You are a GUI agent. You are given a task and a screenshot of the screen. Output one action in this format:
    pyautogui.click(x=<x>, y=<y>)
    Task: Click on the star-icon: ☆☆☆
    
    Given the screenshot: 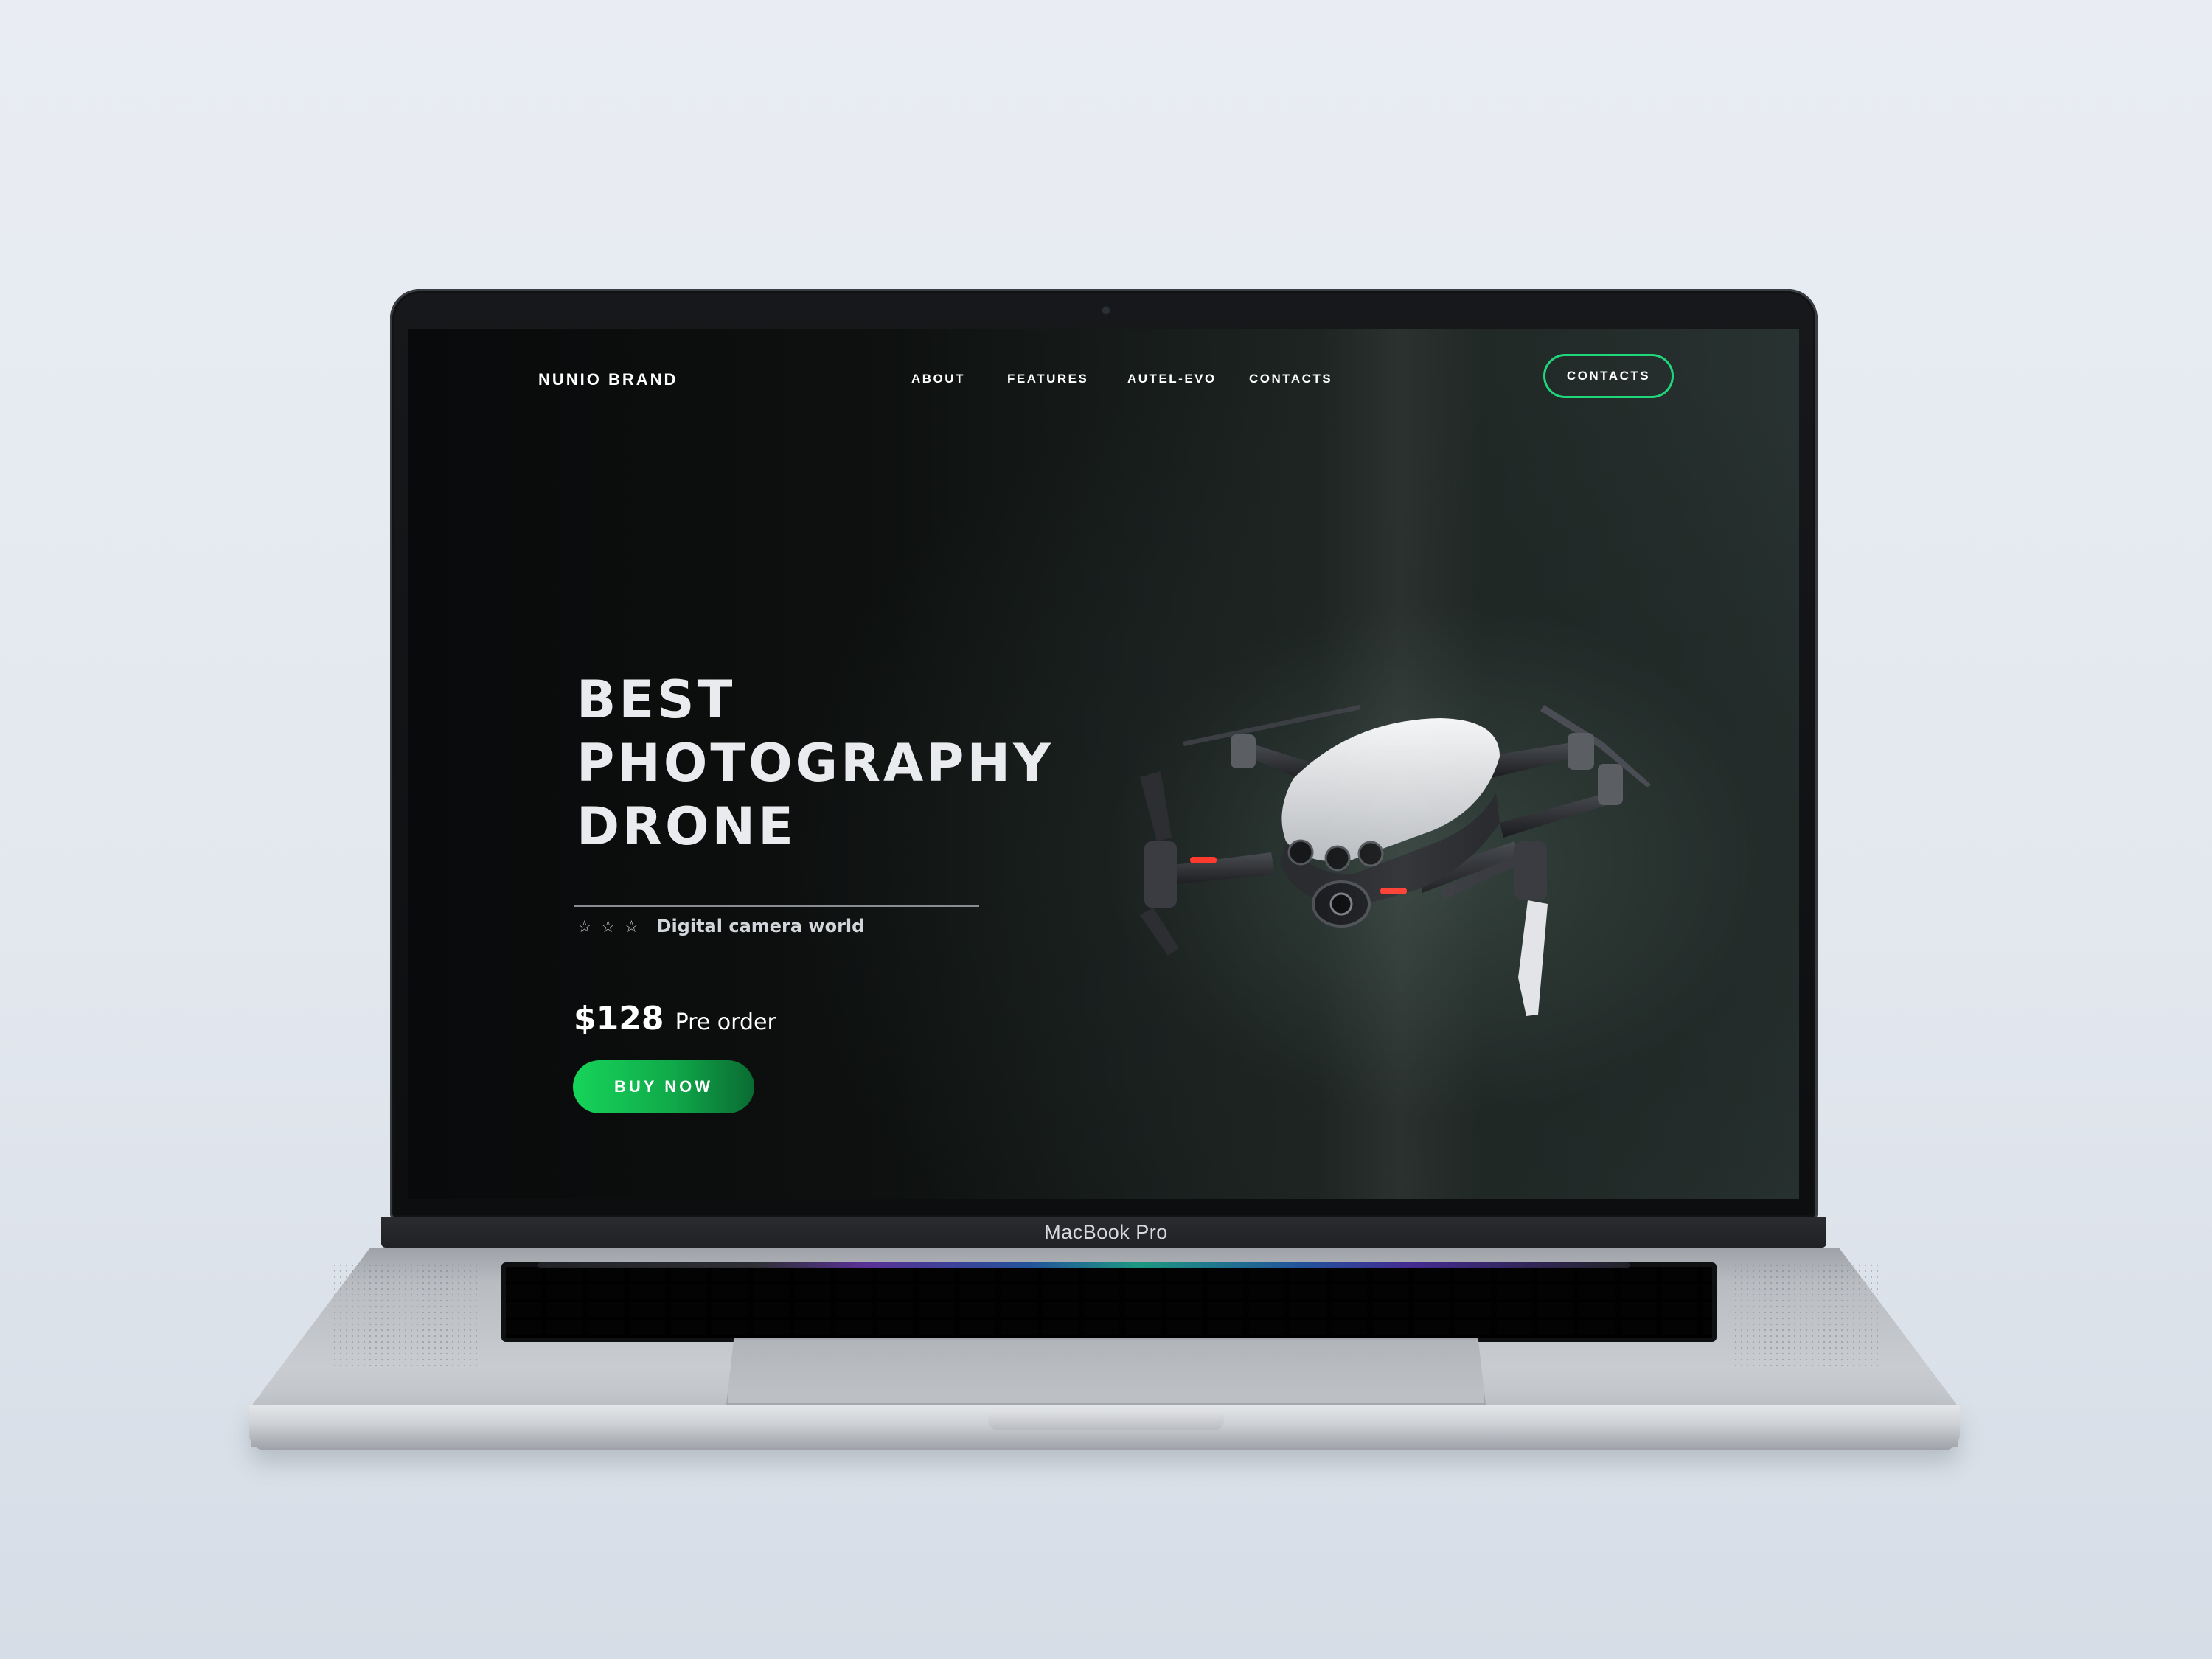 What is the action you would take?
    pyautogui.click(x=612, y=927)
    